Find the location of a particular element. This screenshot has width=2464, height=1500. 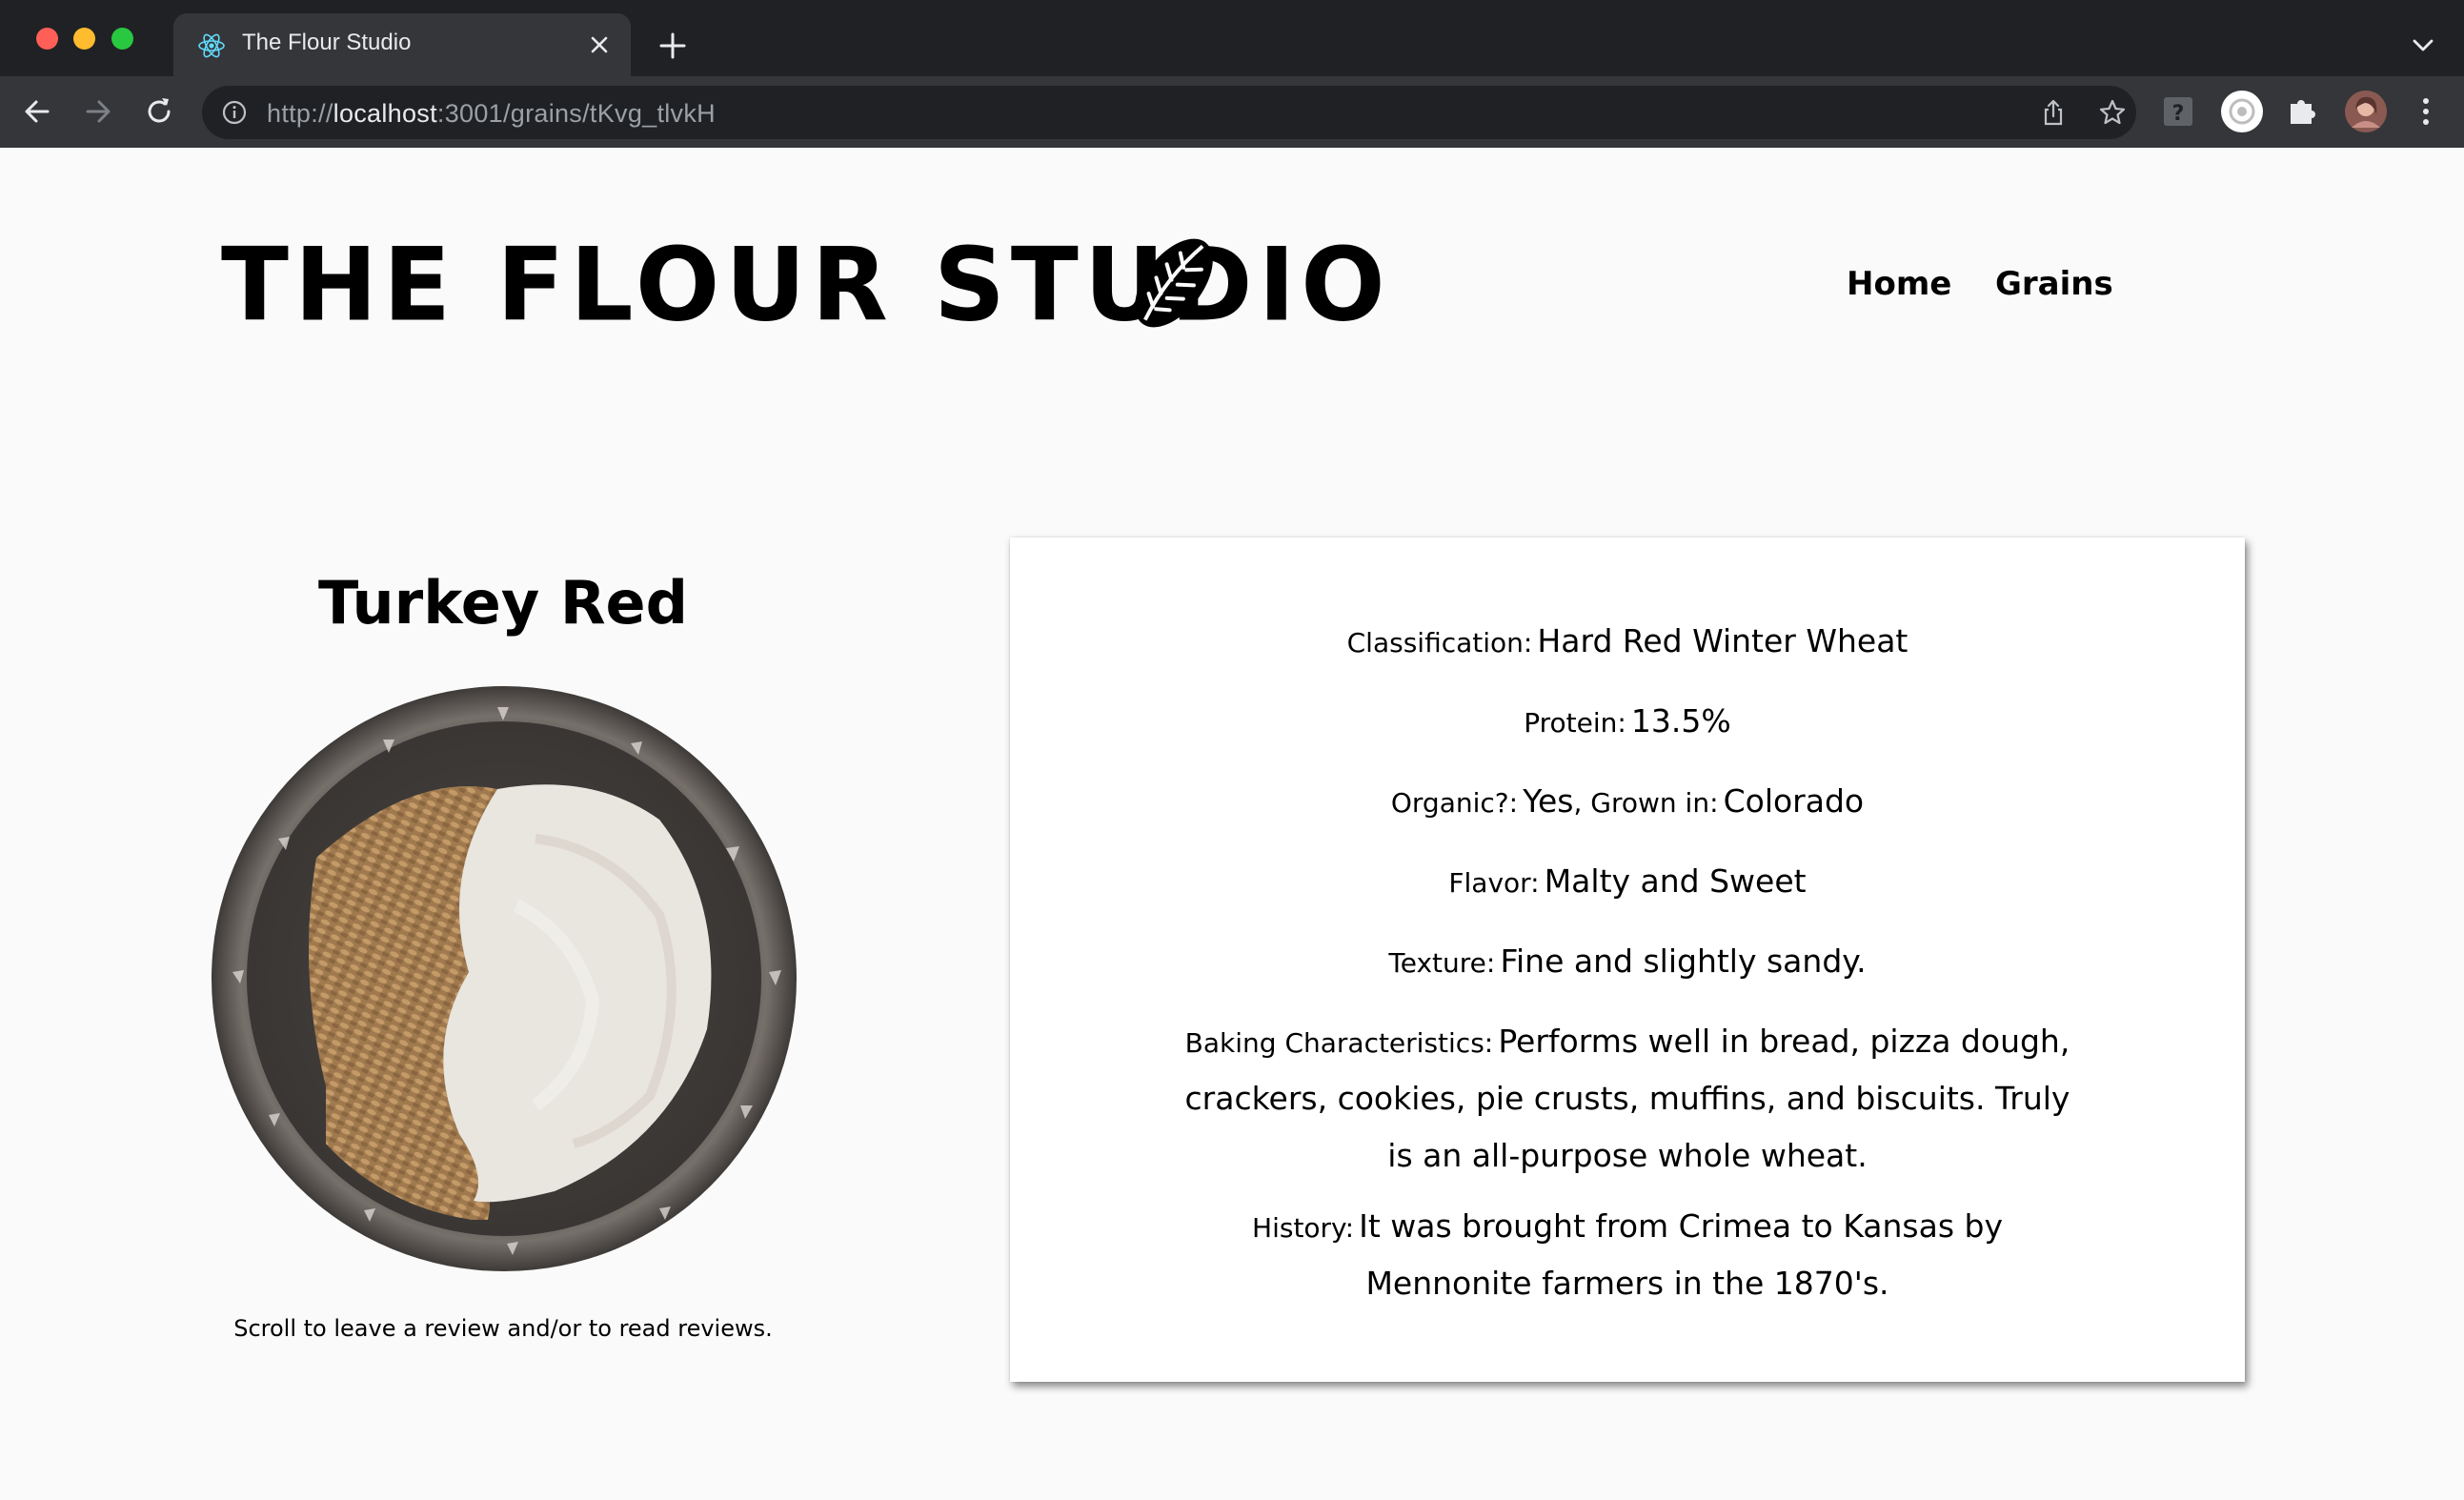

classification-label: Classification: is located at coordinates (1440, 643).